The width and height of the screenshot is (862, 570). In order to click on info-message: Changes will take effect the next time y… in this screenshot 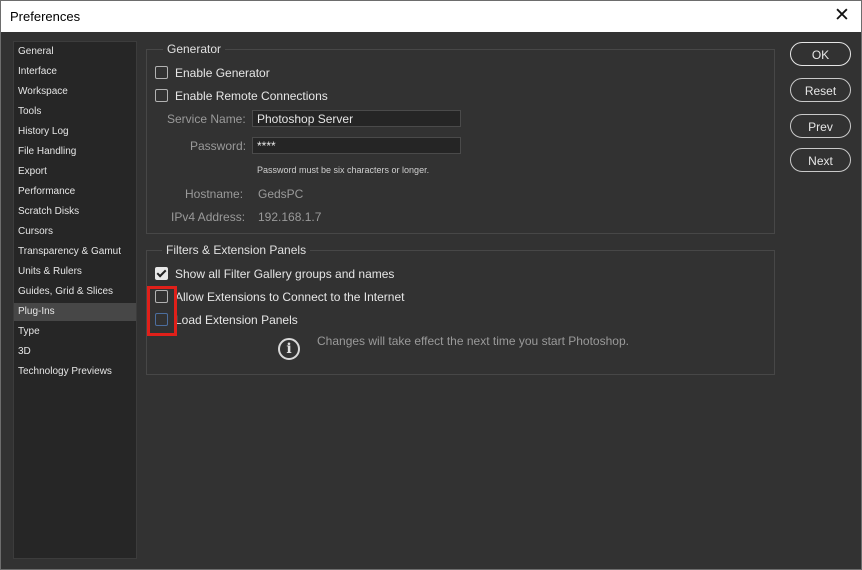, I will do `click(473, 341)`.